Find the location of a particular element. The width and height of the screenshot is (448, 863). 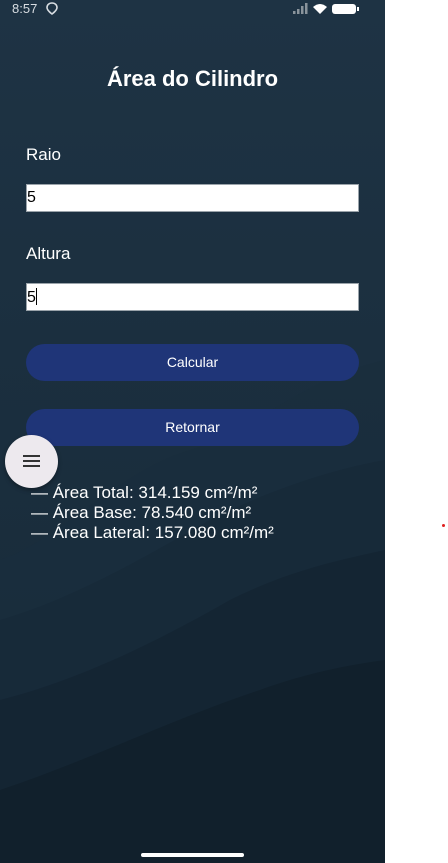

signal-icon is located at coordinates (300, 8).